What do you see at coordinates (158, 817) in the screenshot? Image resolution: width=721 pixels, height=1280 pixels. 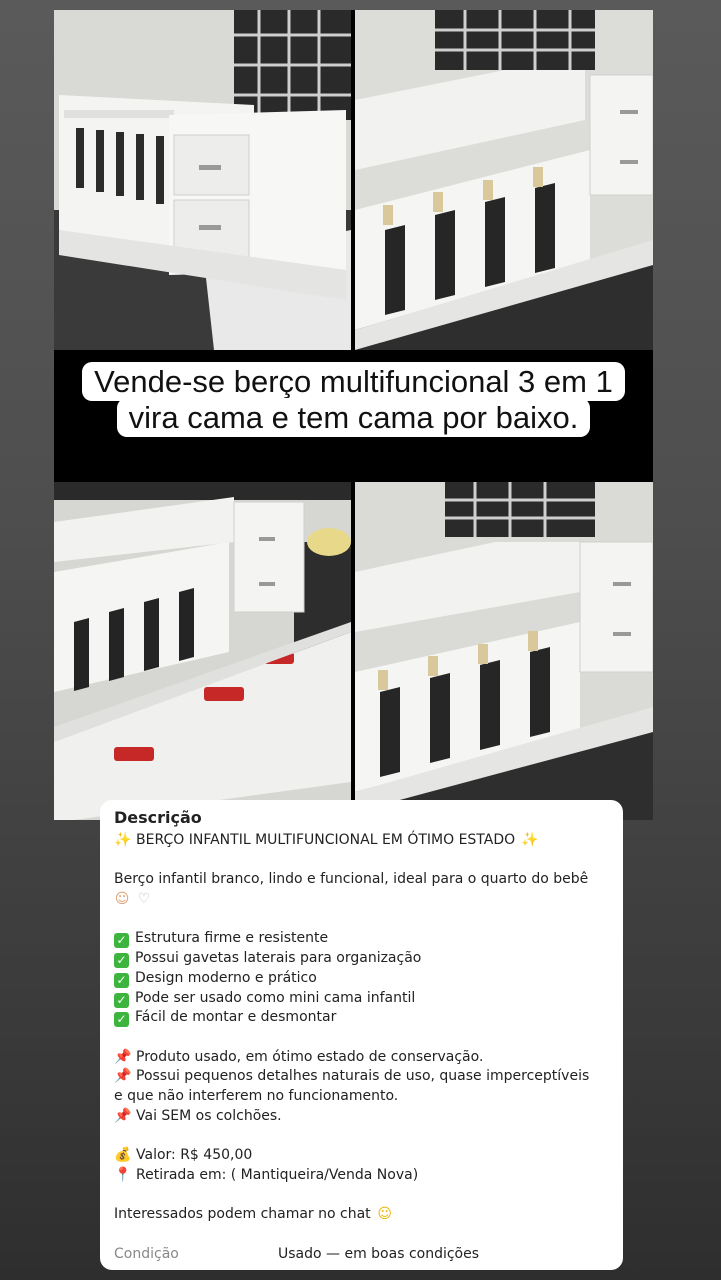 I see `description-title: Descrição` at bounding box center [158, 817].